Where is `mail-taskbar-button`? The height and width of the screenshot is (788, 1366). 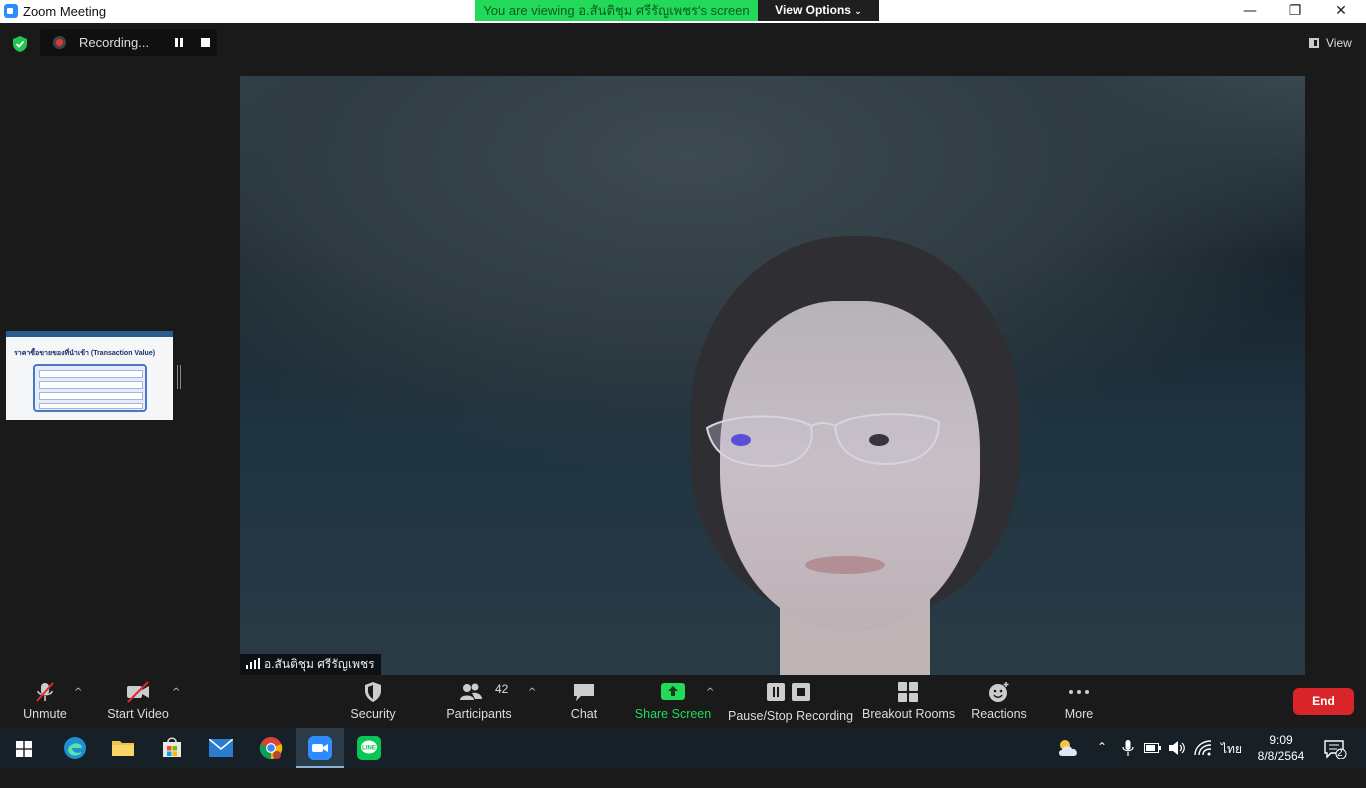
mail-taskbar-button is located at coordinates (221, 748).